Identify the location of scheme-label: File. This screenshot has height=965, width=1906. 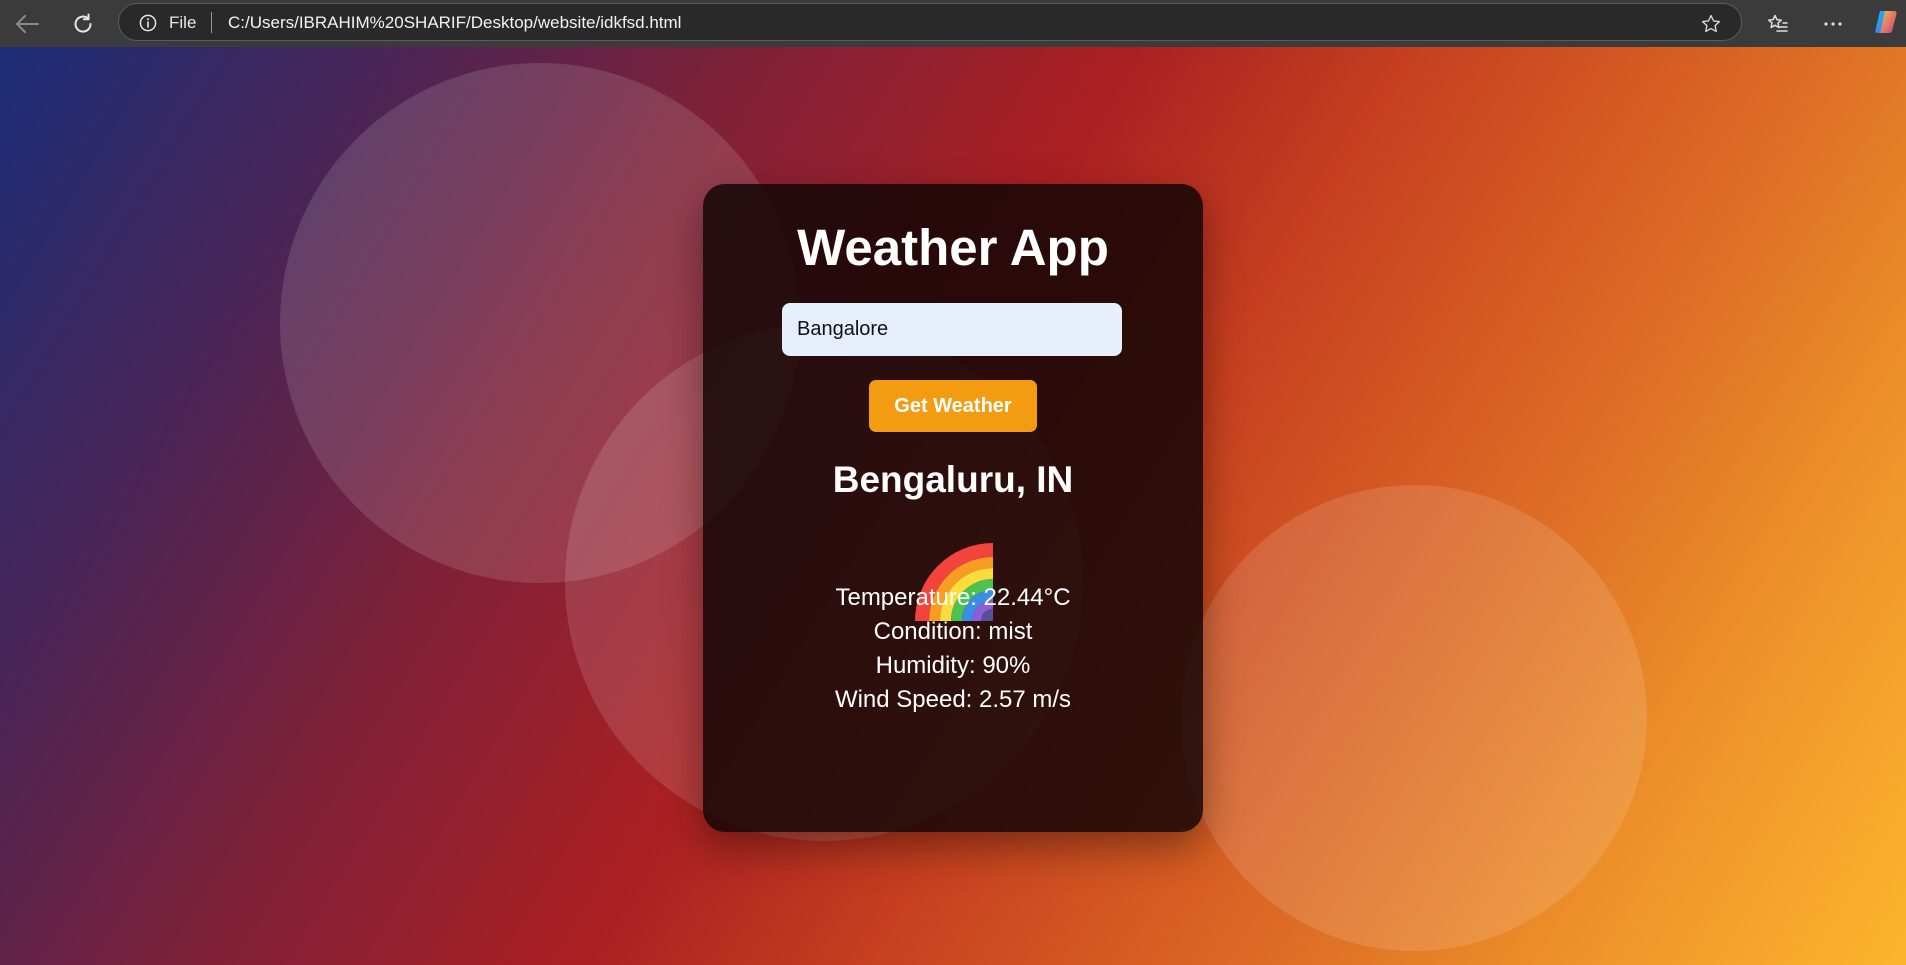
(183, 22).